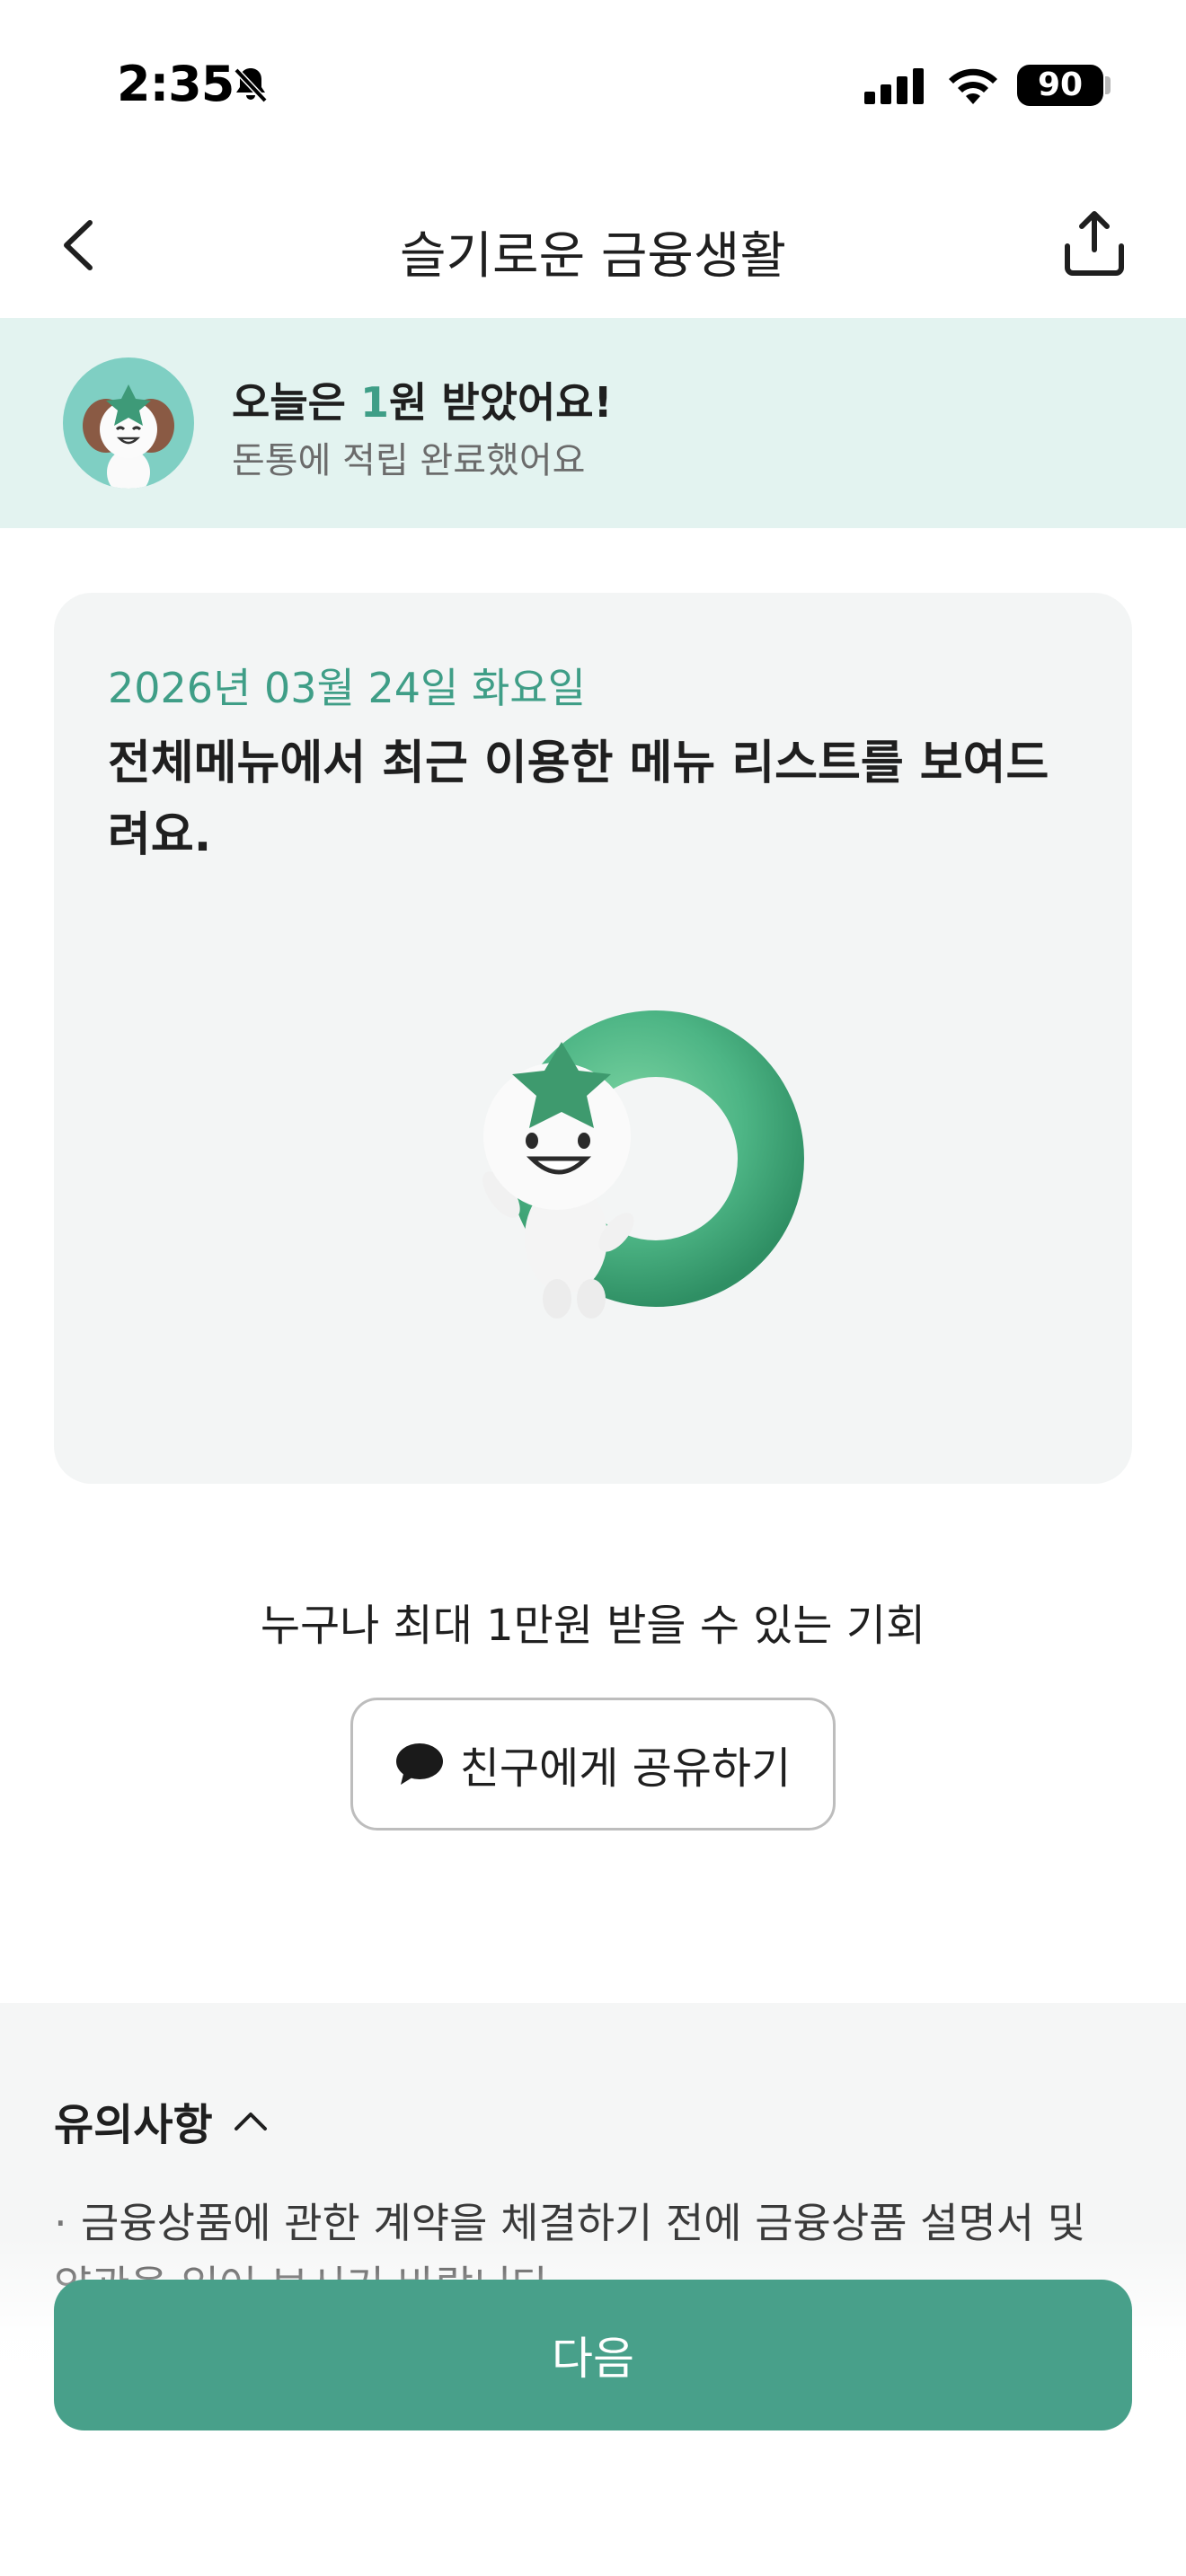 This screenshot has height=2576, width=1186. I want to click on battery-icon: 90, so click(1060, 85).